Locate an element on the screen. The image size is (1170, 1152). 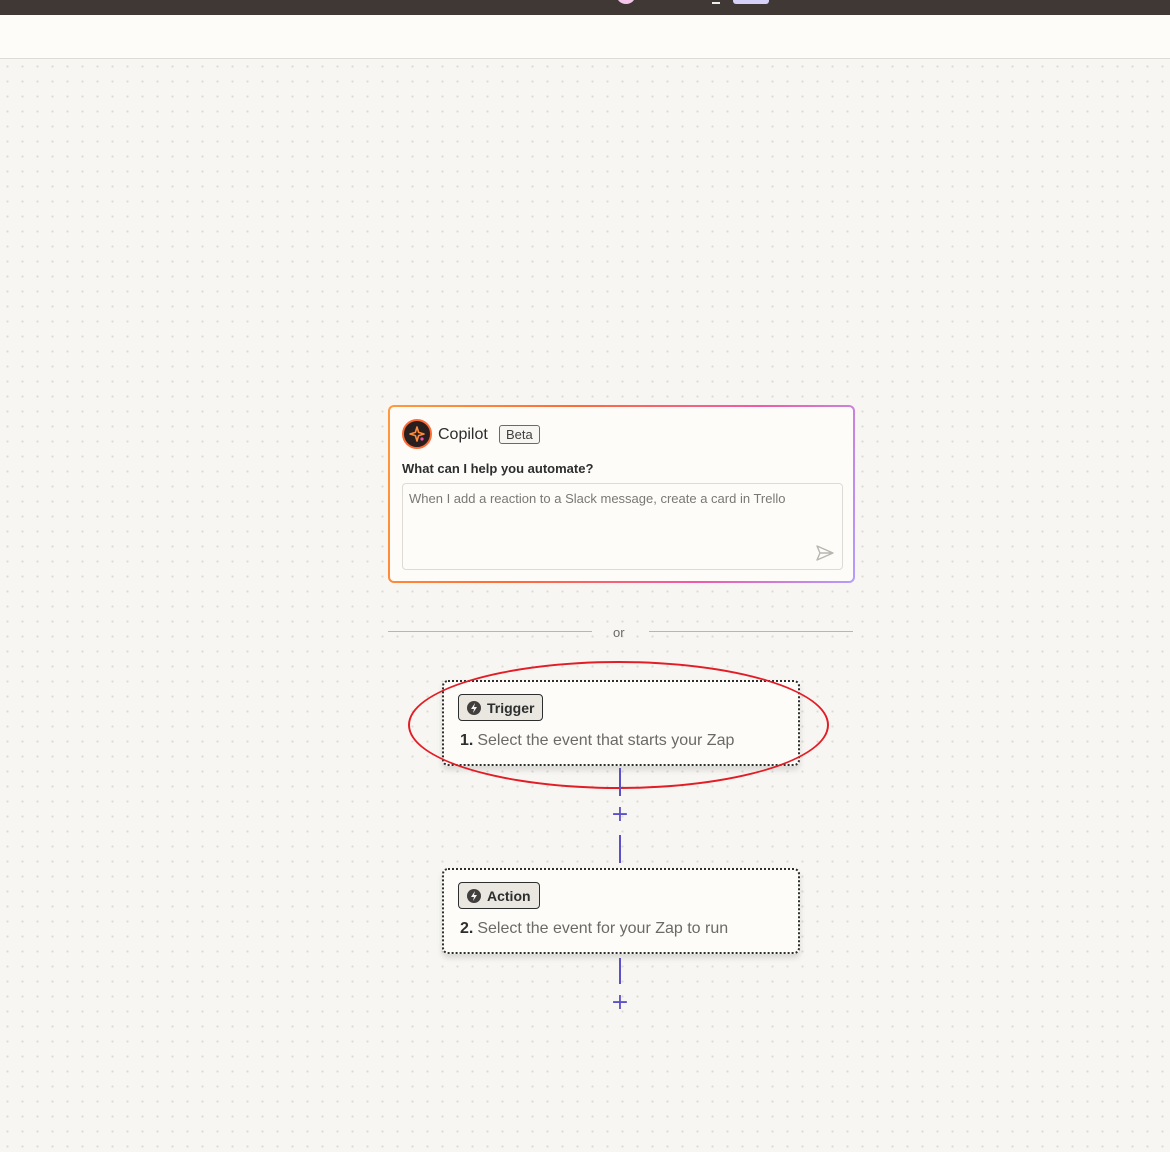
copilot-title: Copilot is located at coordinates (463, 434).